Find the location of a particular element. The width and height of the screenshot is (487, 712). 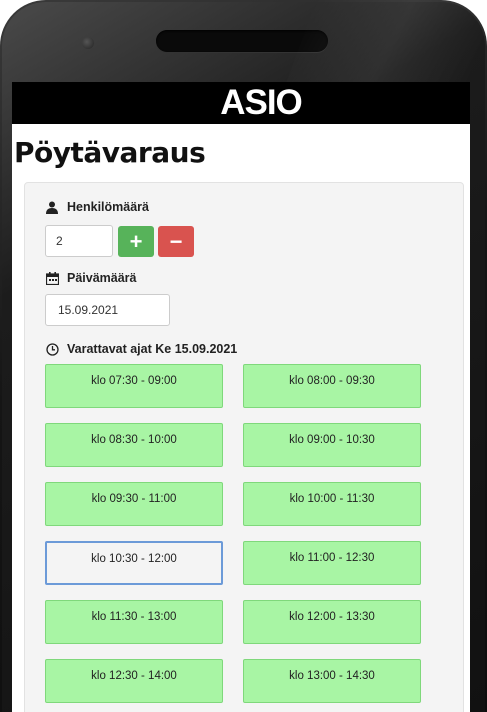

user-icon is located at coordinates (52, 207).